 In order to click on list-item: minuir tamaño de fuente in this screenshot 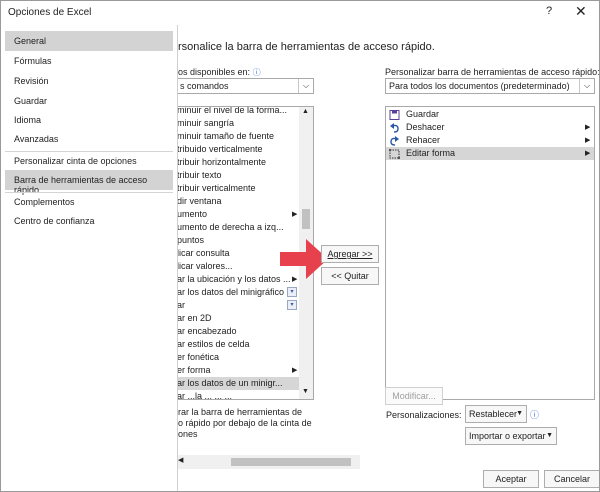, I will do `click(238, 136)`.